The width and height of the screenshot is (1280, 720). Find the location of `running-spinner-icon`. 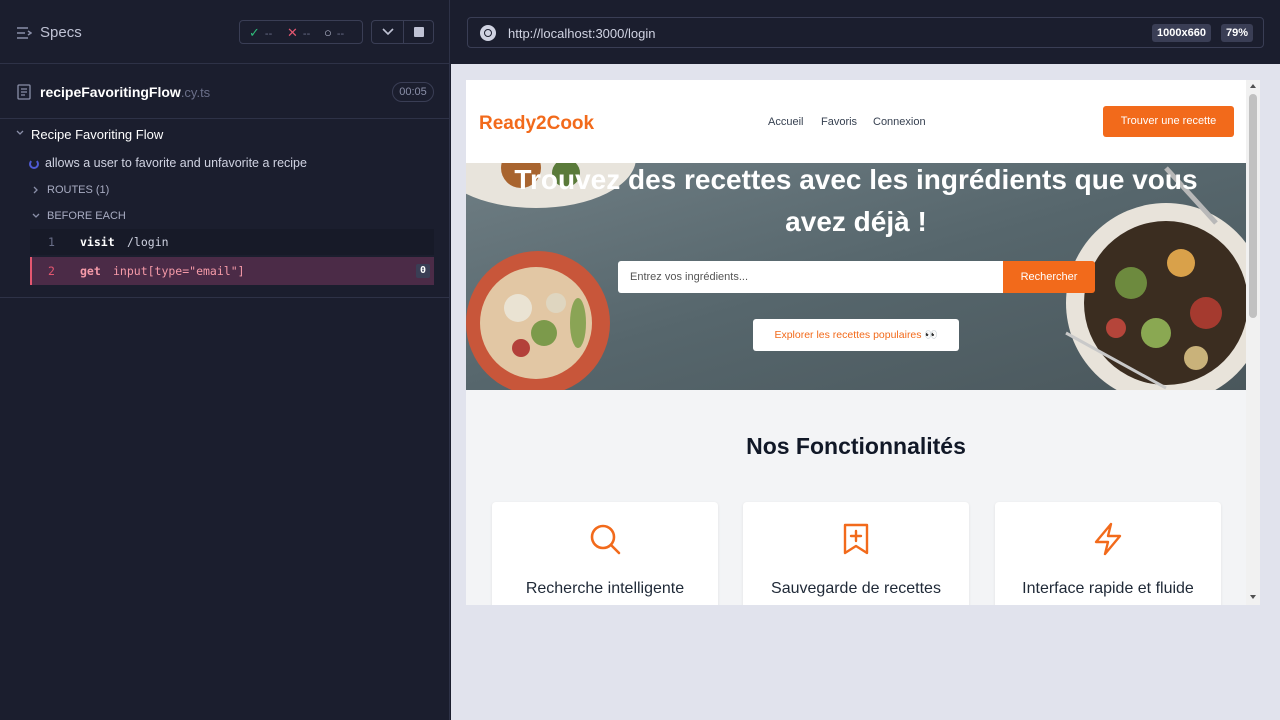

running-spinner-icon is located at coordinates (34, 164).